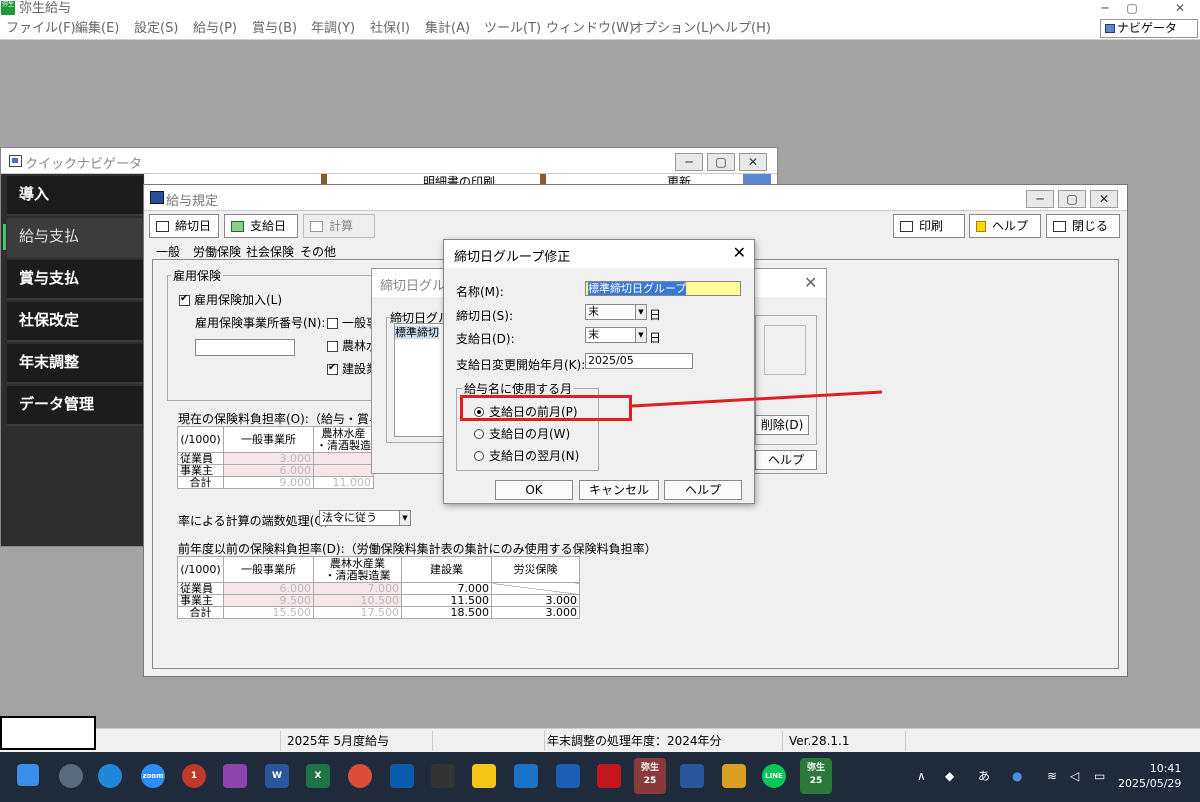 Image resolution: width=1200 pixels, height=802 pixels. What do you see at coordinates (153, 776) in the screenshot?
I see `zoom-icon: zoom` at bounding box center [153, 776].